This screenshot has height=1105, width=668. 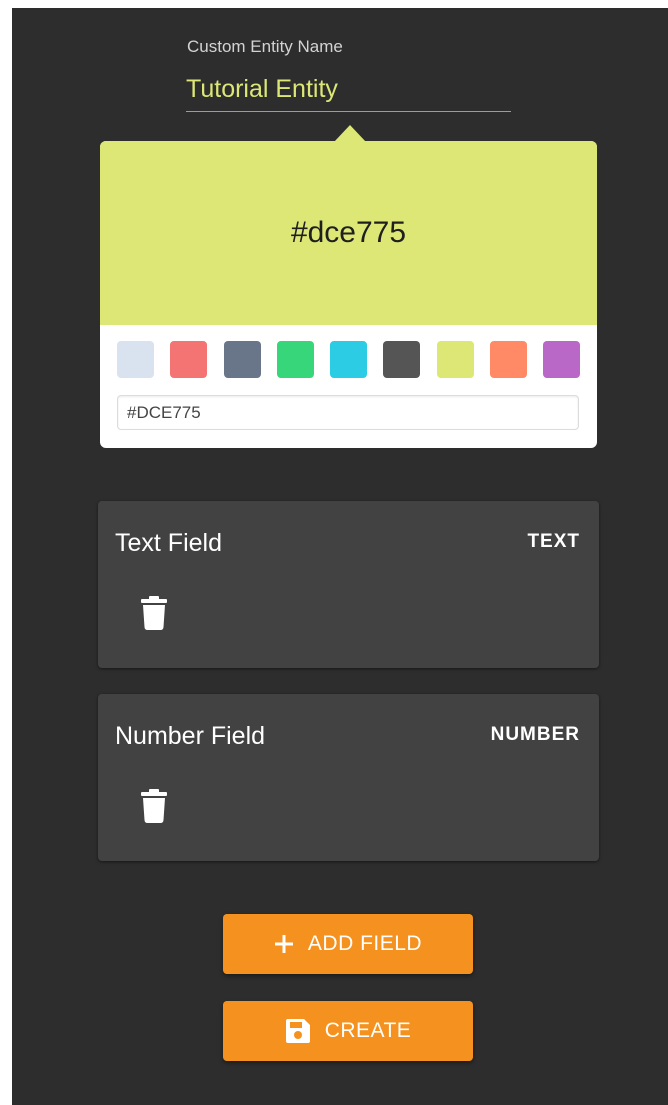 I want to click on plus-icon, so click(x=283, y=944).